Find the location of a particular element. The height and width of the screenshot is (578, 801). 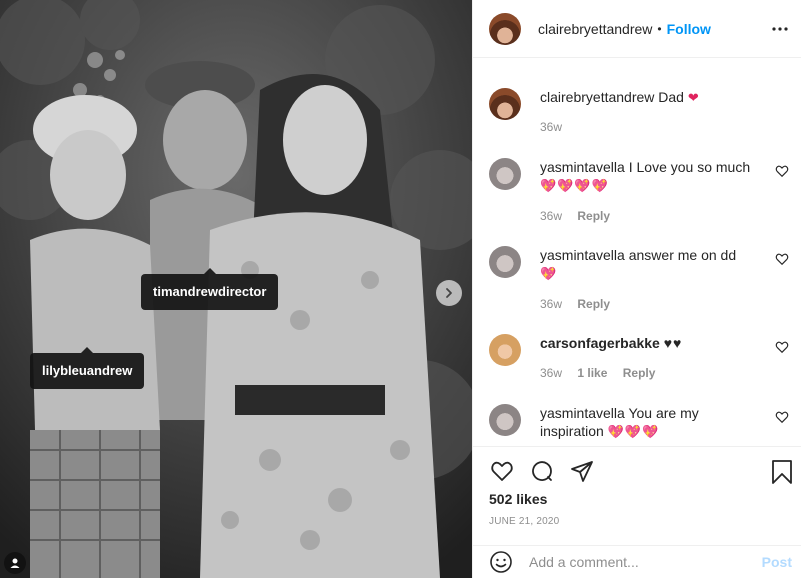

follow-button: Follow is located at coordinates (689, 29).